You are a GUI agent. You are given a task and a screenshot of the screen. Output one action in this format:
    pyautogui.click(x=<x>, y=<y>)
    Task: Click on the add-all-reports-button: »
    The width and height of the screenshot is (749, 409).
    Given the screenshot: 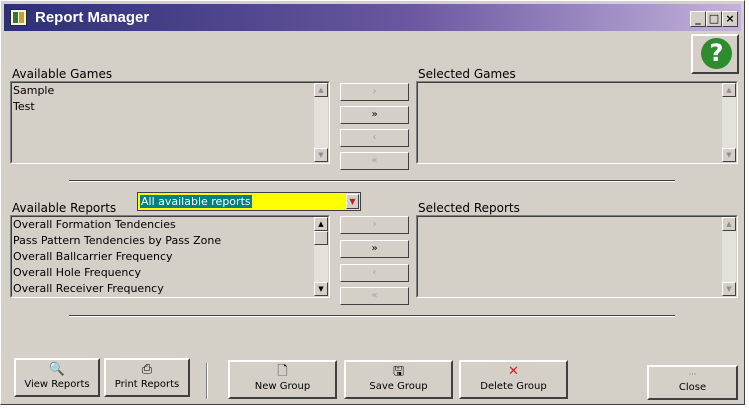 What is the action you would take?
    pyautogui.click(x=374, y=249)
    